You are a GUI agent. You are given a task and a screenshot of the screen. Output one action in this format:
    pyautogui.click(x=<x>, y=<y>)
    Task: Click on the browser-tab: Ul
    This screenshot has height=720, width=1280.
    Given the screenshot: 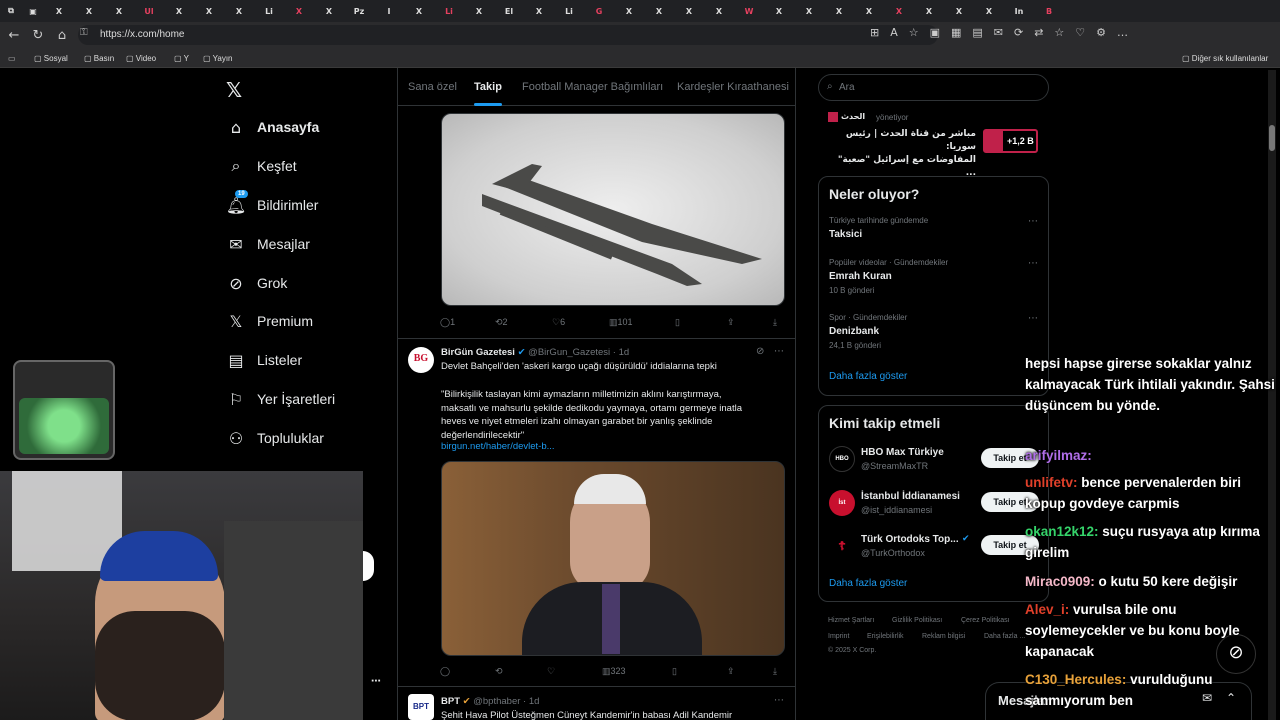 What is the action you would take?
    pyautogui.click(x=149, y=11)
    